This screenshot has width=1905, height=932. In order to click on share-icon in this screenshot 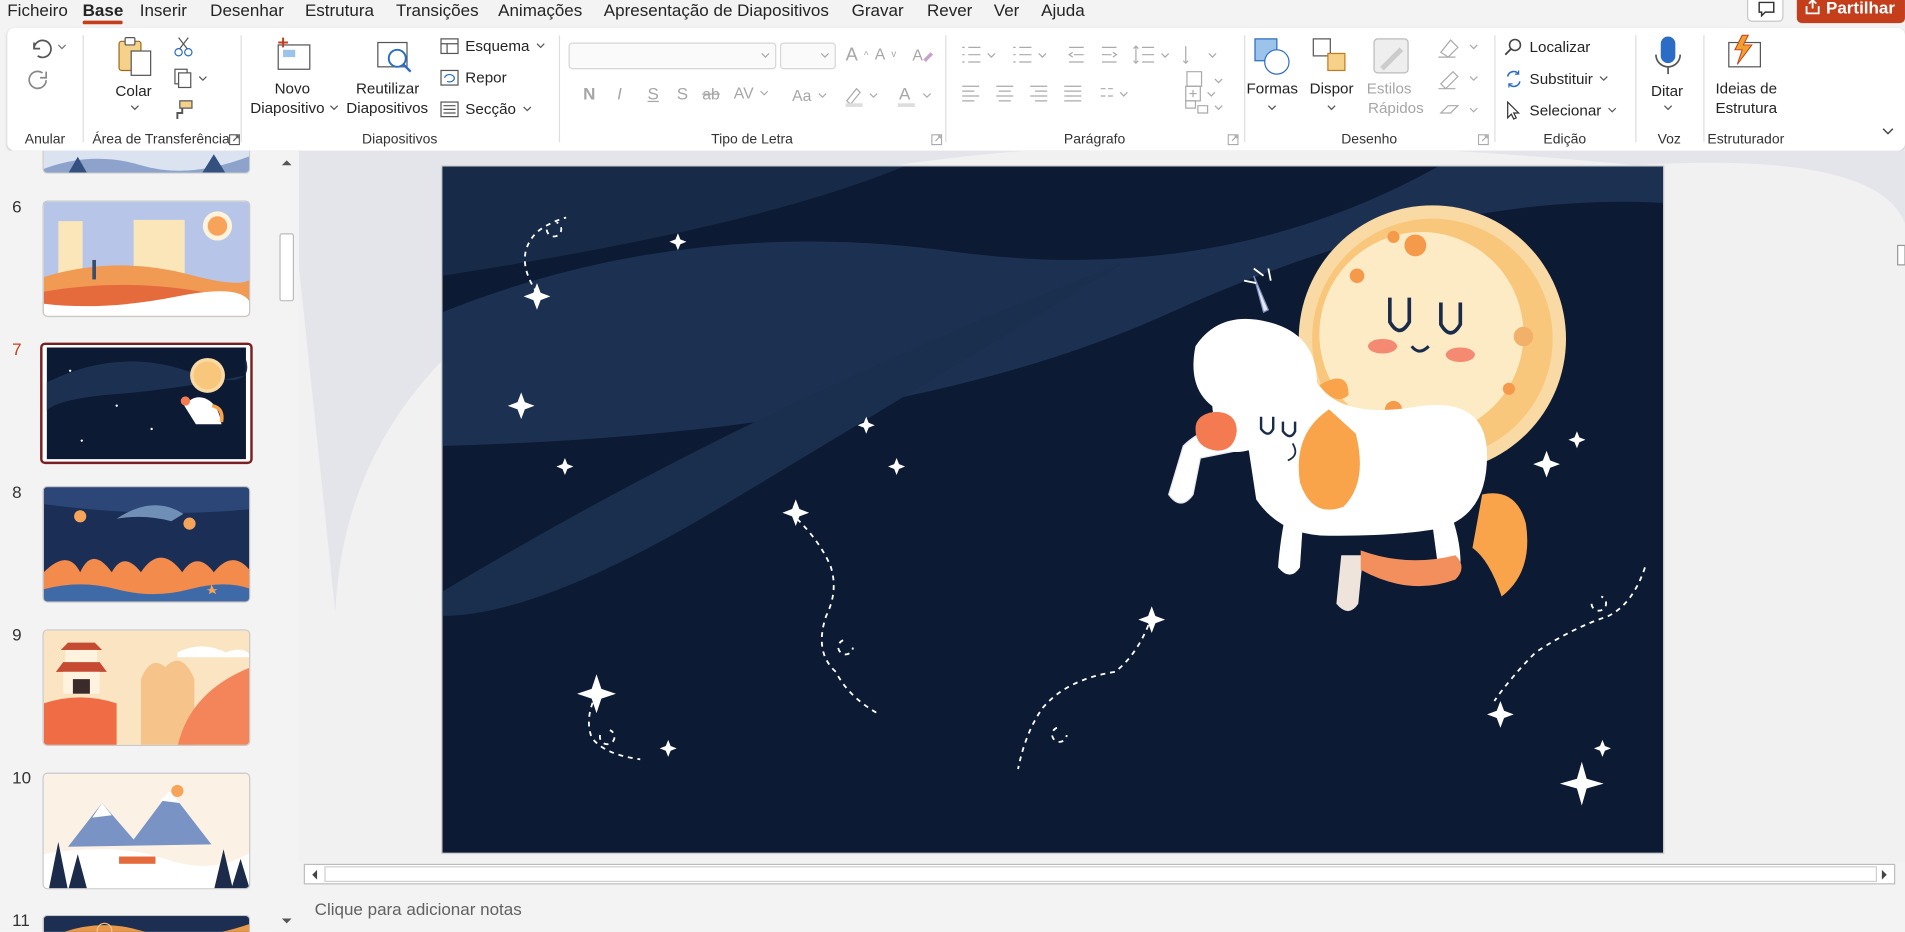, I will do `click(1812, 7)`.